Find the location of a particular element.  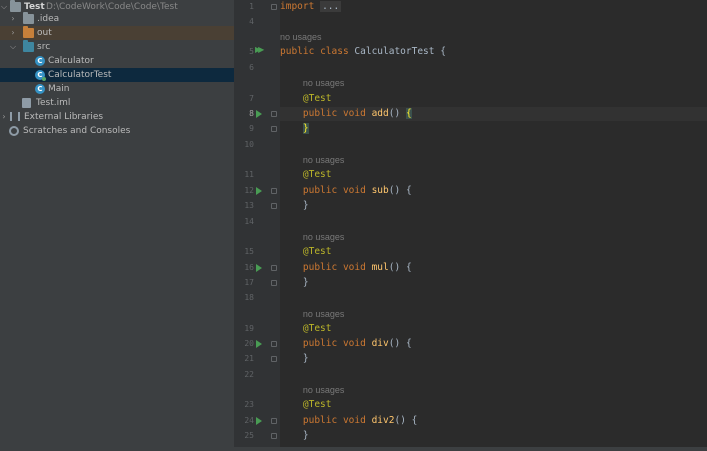

tree-item-label: out is located at coordinates (44, 33).